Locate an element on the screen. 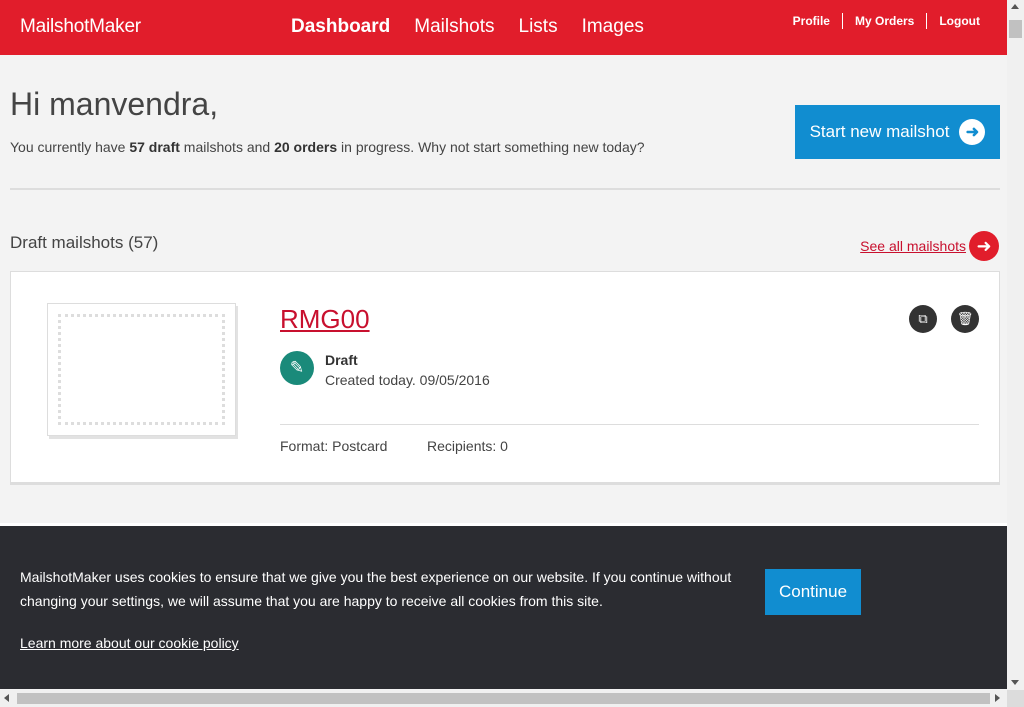 The image size is (1024, 707). draft-count: 57 draft is located at coordinates (154, 147).